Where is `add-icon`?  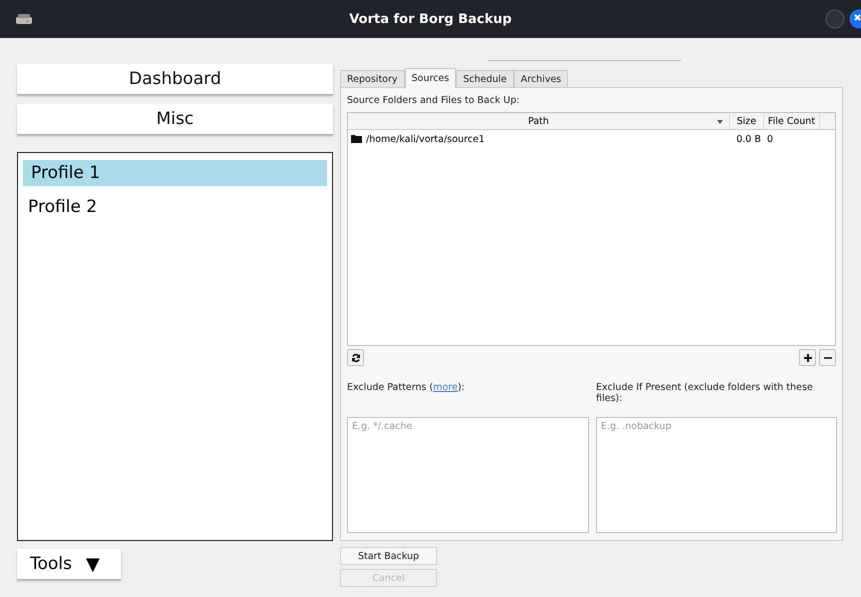 add-icon is located at coordinates (807, 357).